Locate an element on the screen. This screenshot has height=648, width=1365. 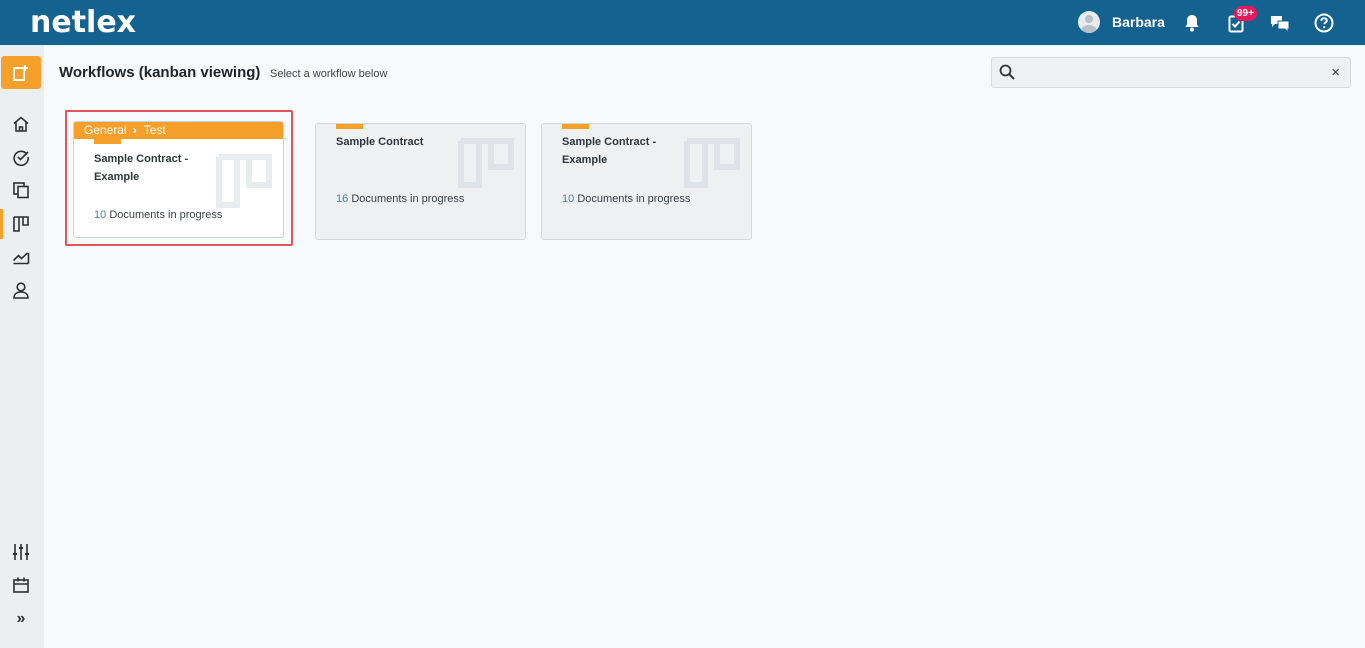
help-icon is located at coordinates (1324, 23).